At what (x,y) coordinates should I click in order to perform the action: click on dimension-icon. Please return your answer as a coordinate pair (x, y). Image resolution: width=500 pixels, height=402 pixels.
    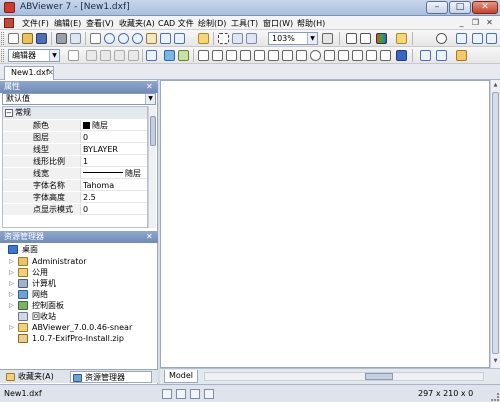
    Looking at the image, I should click on (371, 55).